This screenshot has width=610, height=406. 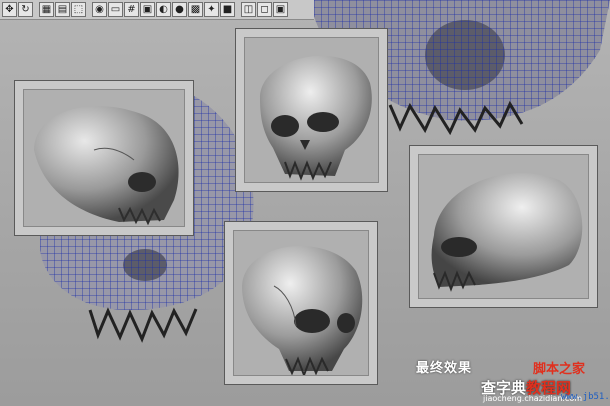 I want to click on viewport-toolbar: ✥ ↻ ▦ ▤ ⬚ ◉ ▭ # ▣ ◐ ● ▩ ✦ ■ ◫ ◻ ▣, so click(x=157, y=10).